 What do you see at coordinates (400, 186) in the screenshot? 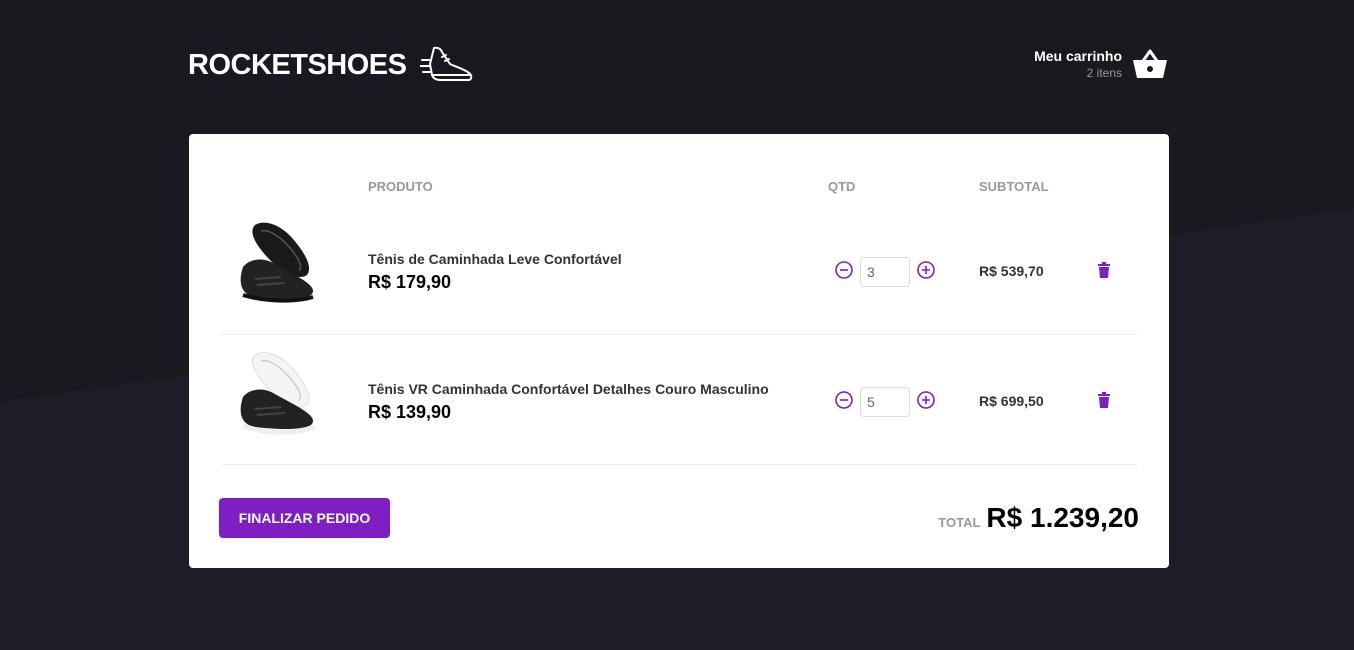
I see `column-header-product: PRODUTO` at bounding box center [400, 186].